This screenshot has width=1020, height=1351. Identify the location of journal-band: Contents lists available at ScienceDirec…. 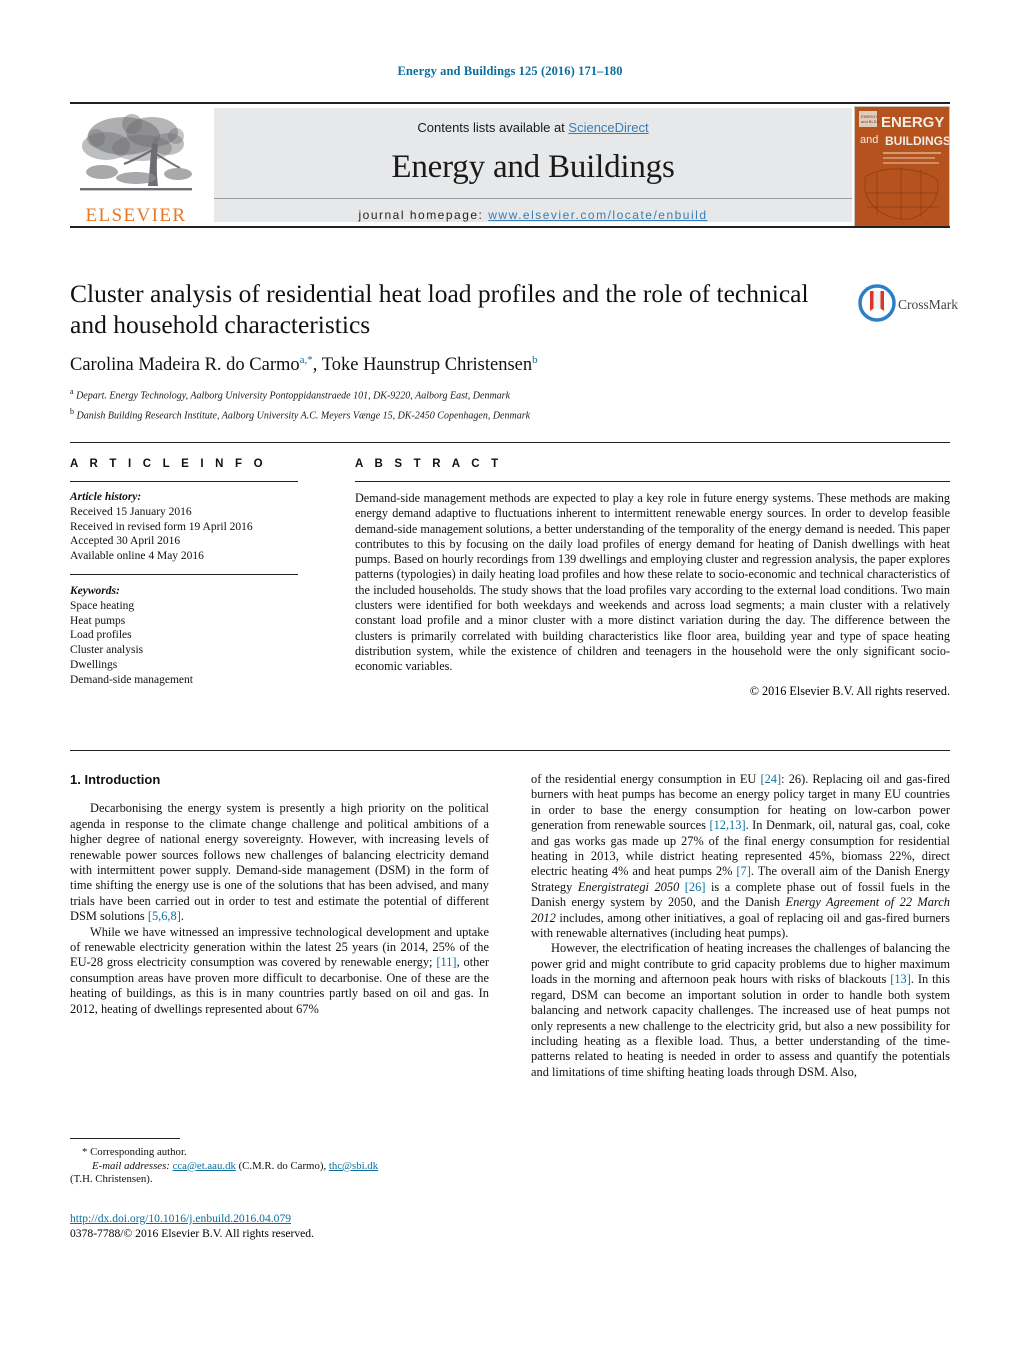
(533, 165).